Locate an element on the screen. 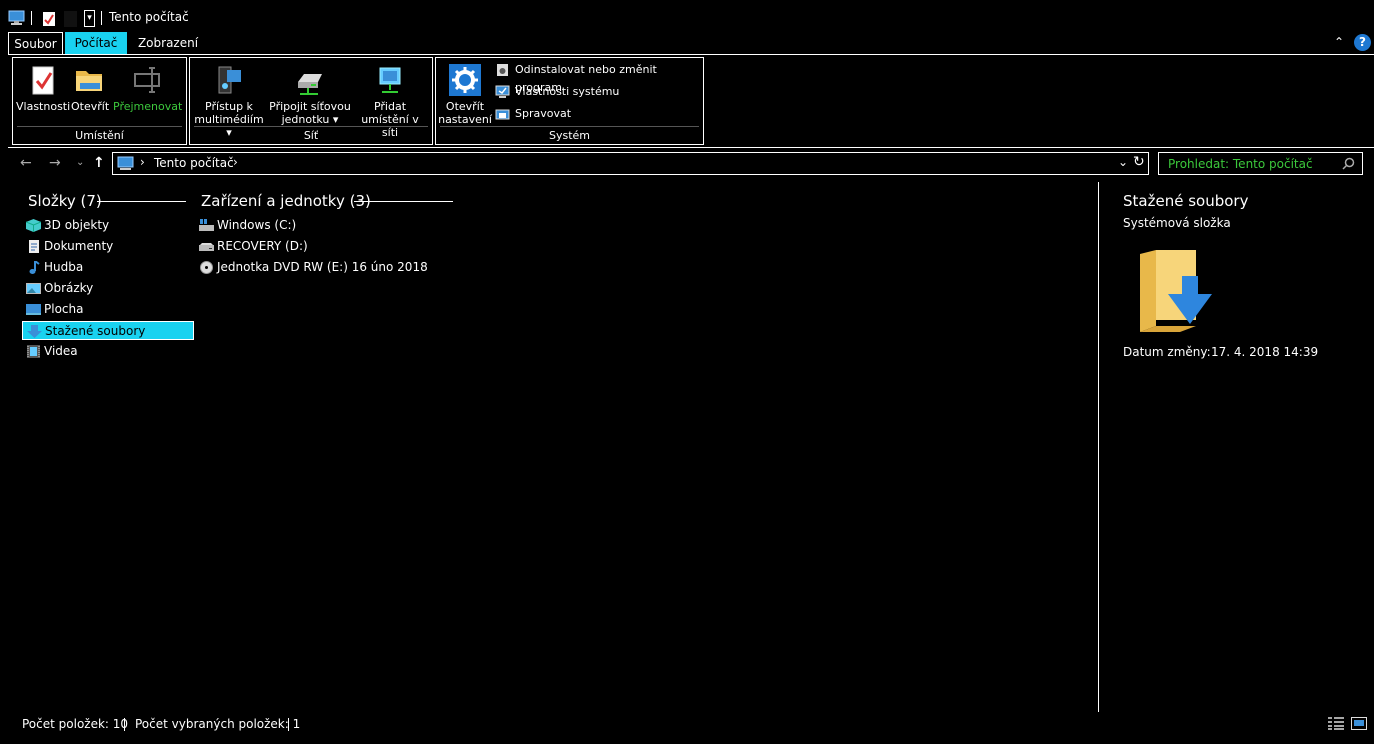 This screenshot has width=1382, height=744. folders-heading: Složky (7) is located at coordinates (65, 201).